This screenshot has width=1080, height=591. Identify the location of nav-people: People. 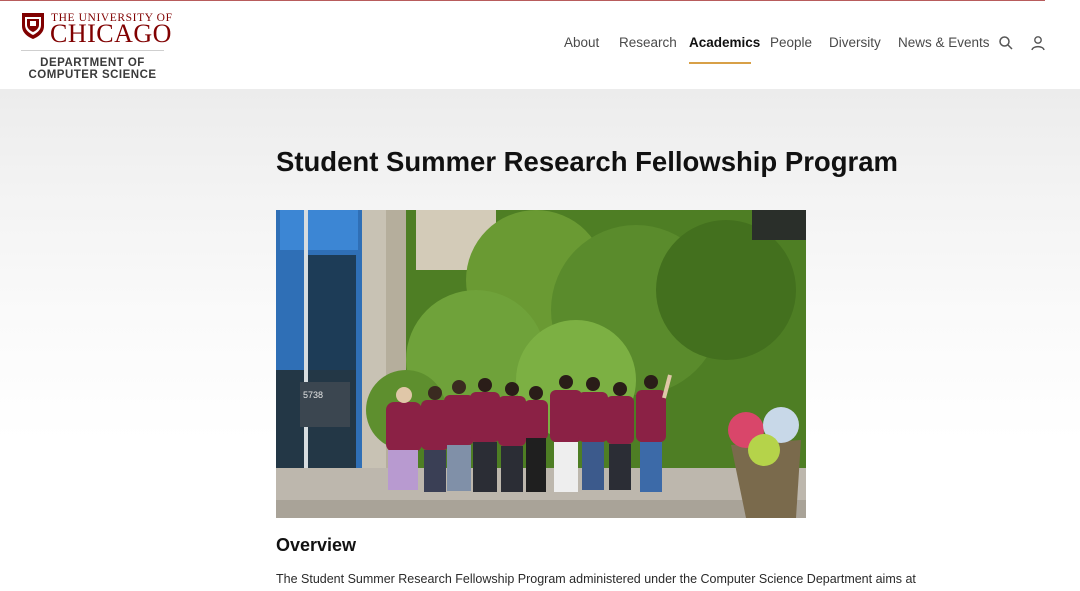
(791, 42).